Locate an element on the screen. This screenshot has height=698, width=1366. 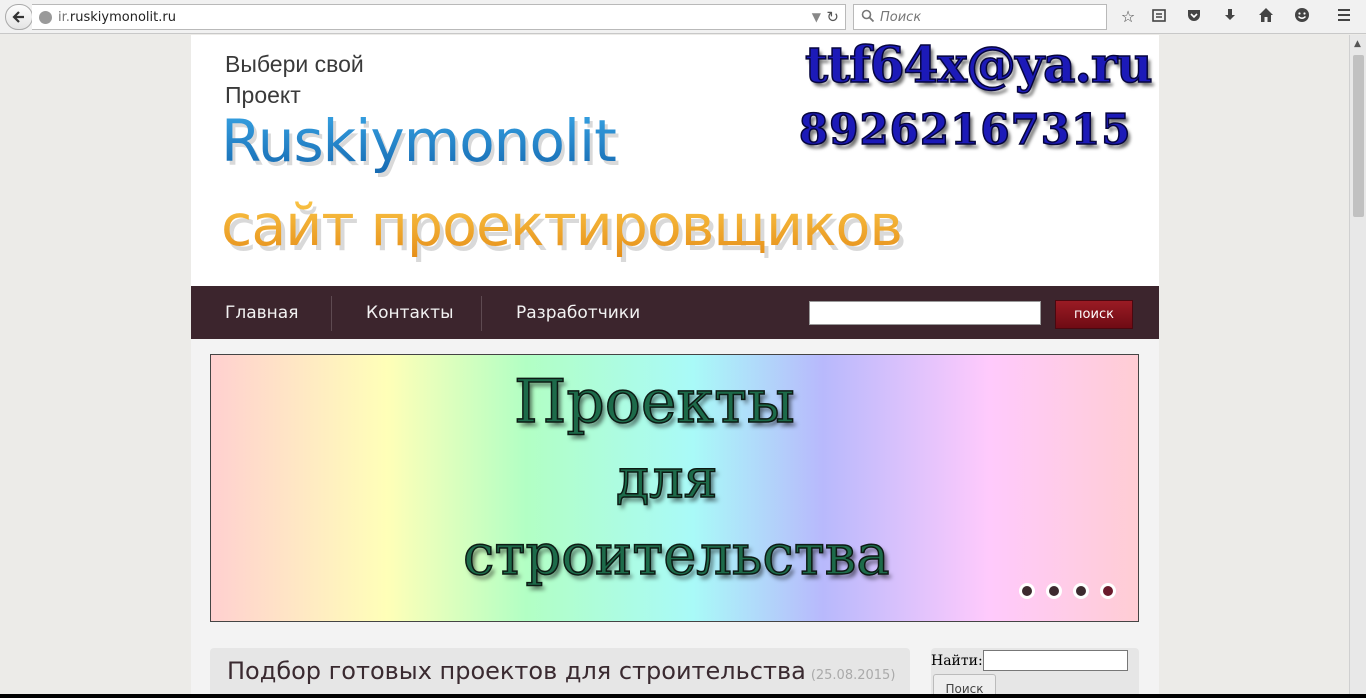
find-label: Найти: is located at coordinates (957, 661).